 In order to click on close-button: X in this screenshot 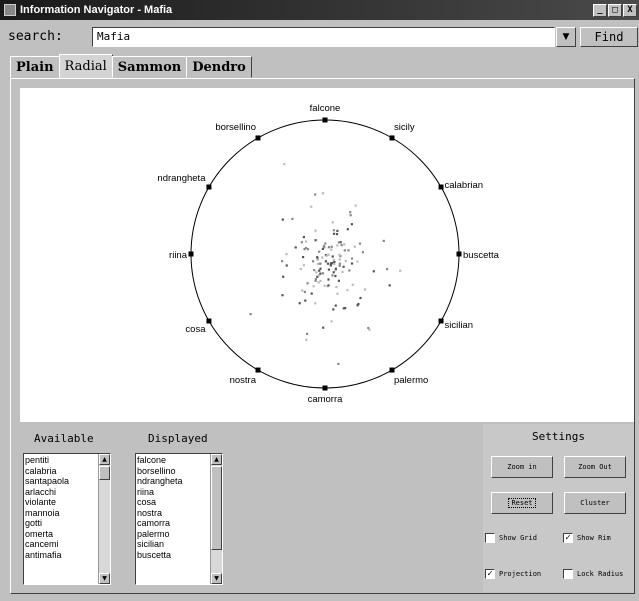, I will do `click(630, 10)`.